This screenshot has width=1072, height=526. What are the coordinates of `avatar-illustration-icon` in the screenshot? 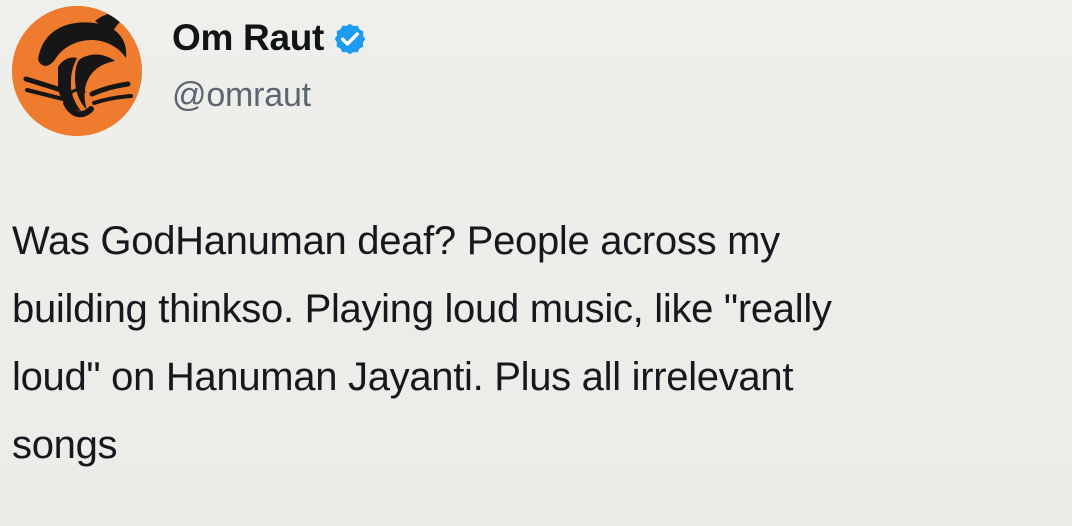 It's located at (77, 71).